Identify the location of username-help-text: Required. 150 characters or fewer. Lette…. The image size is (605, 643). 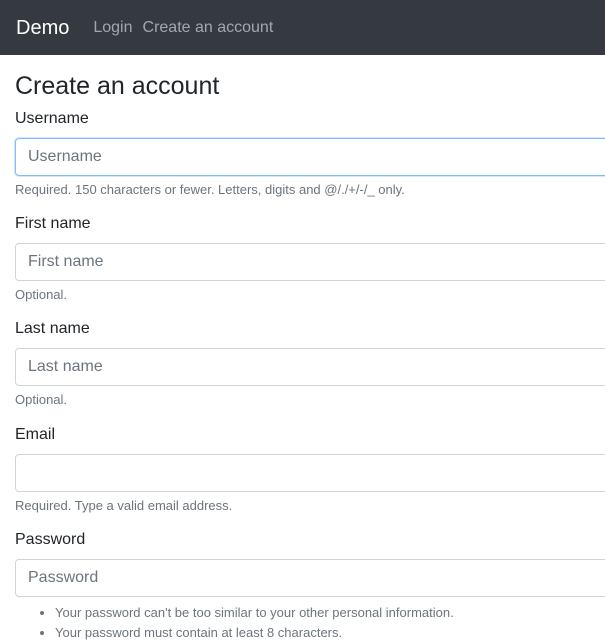
(210, 189).